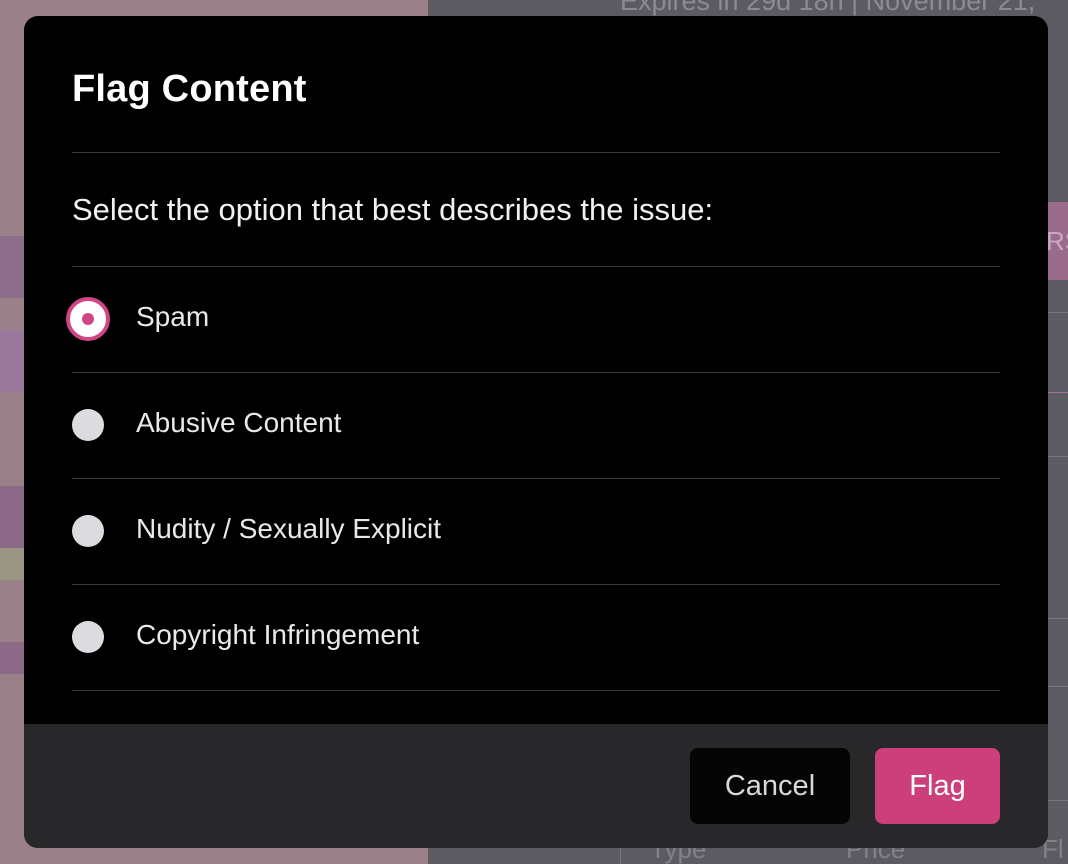 The image size is (1068, 864). I want to click on option-abusive-content: Abusive Content, so click(536, 425).